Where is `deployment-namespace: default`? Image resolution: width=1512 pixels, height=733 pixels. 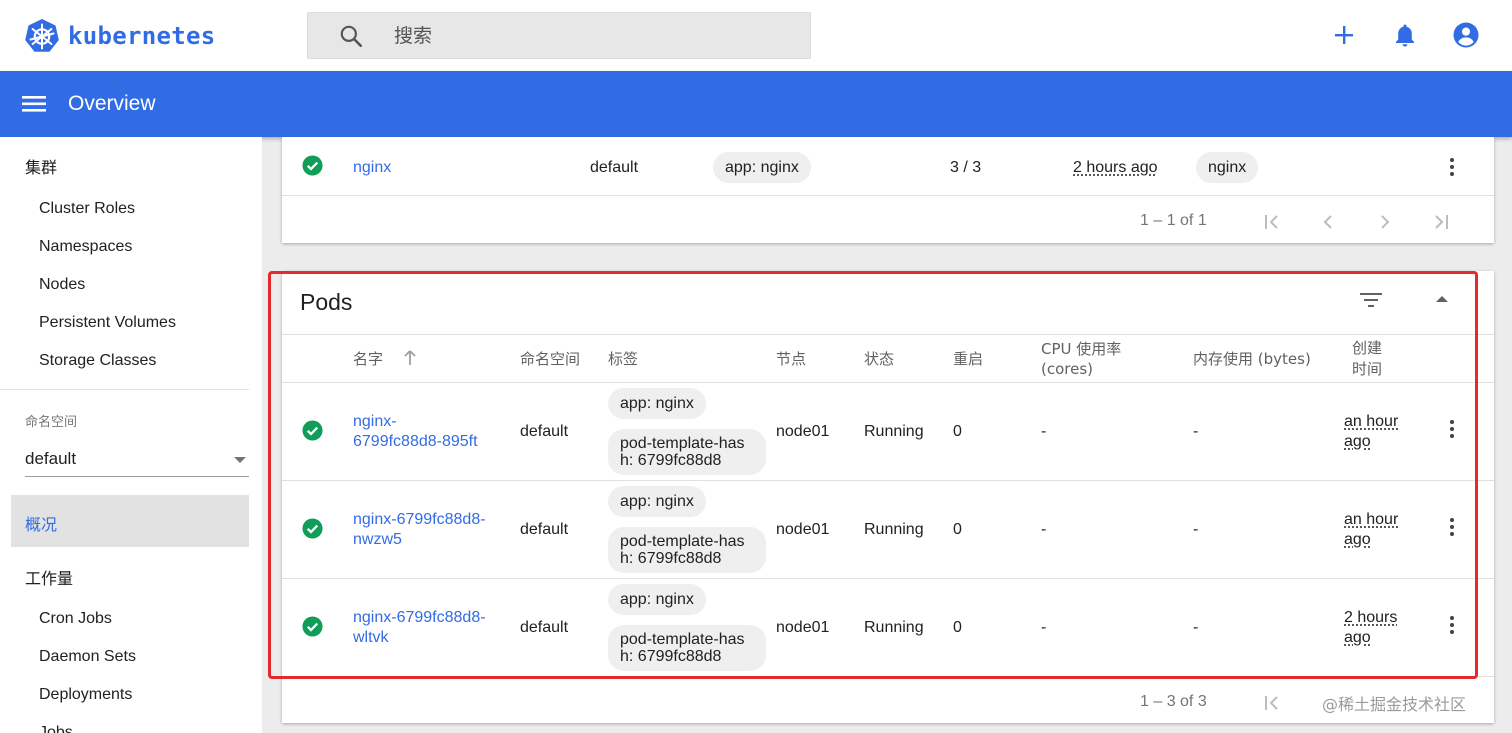
deployment-namespace: default is located at coordinates (614, 167).